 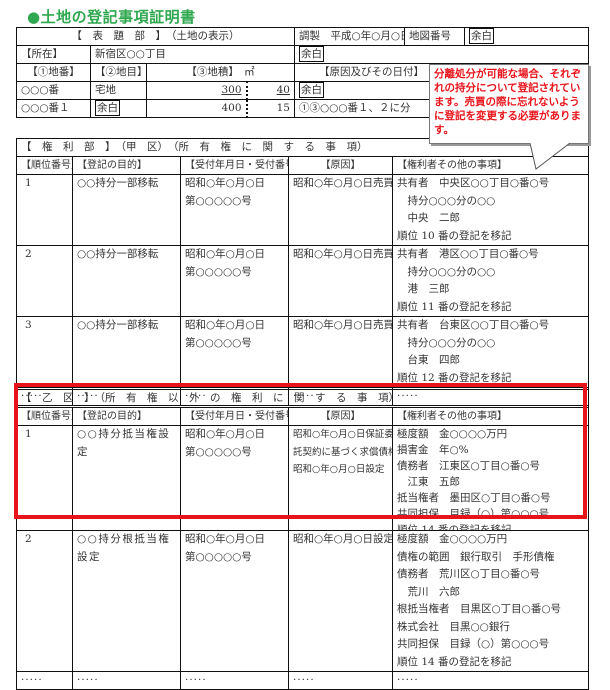 What do you see at coordinates (474, 498) in the screenshot?
I see `detail-line: 抵当権者 墨田区○丁目○番○号` at bounding box center [474, 498].